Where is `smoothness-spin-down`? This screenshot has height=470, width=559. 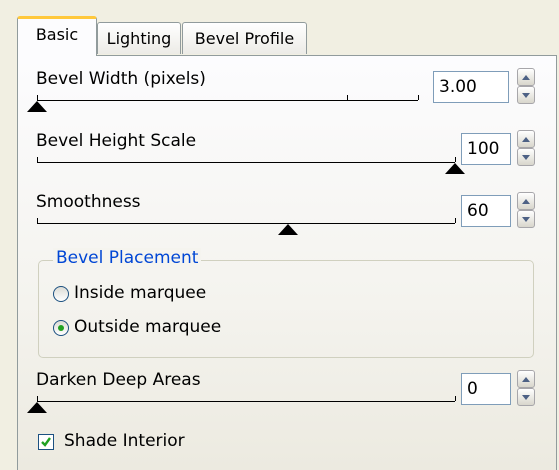 smoothness-spin-down is located at coordinates (526, 219).